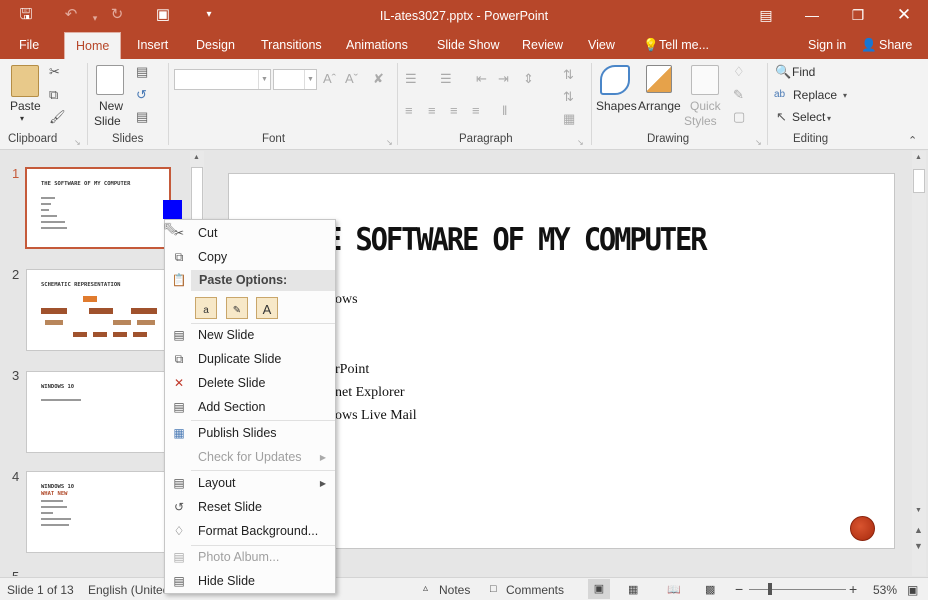 Image resolution: width=928 pixels, height=600 pixels. What do you see at coordinates (217, 483) in the screenshot?
I see `menu-item-layout: Layout` at bounding box center [217, 483].